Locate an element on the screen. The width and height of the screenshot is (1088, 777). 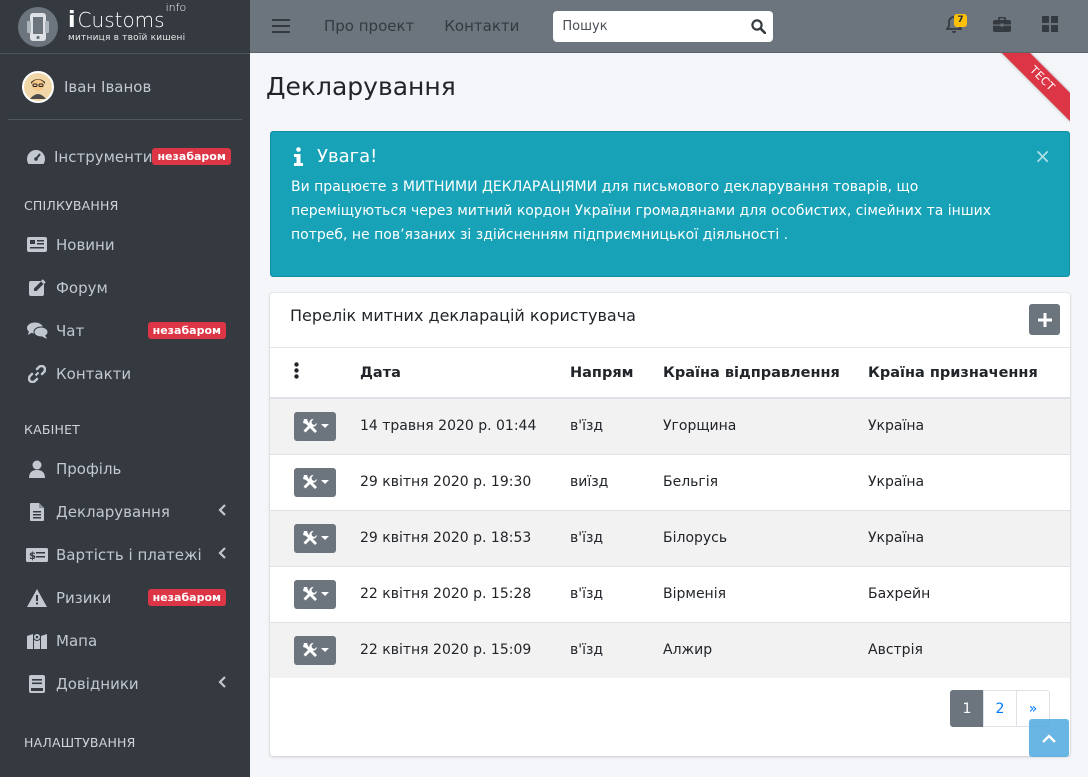
plus-icon is located at coordinates (1044, 319).